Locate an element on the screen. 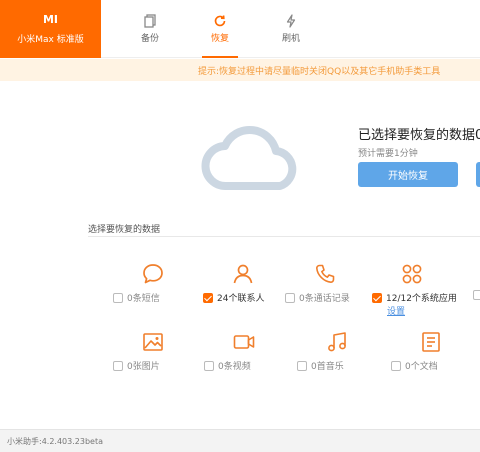 This screenshot has height=452, width=480. selection-subtitle: 预计需要1分钟 is located at coordinates (388, 154).